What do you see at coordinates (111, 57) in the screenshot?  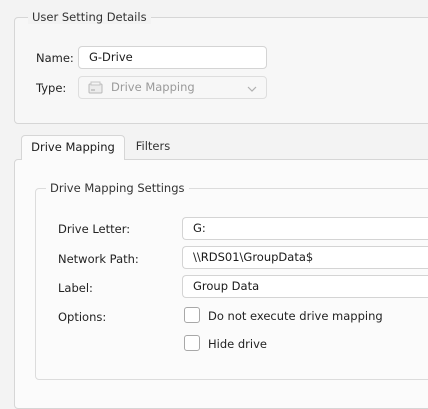 I see `name-value: G-Drive` at bounding box center [111, 57].